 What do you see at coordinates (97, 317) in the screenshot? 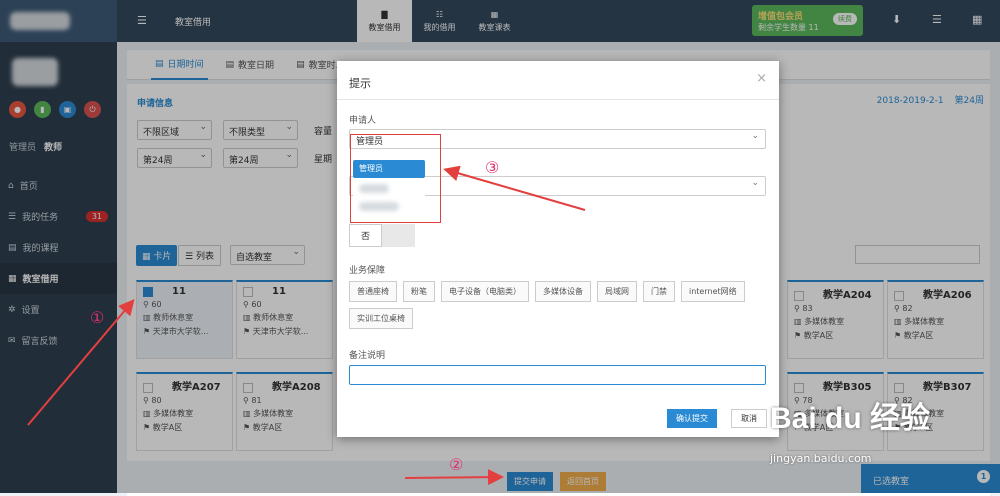
I see `annotation-1: ①` at bounding box center [97, 317].